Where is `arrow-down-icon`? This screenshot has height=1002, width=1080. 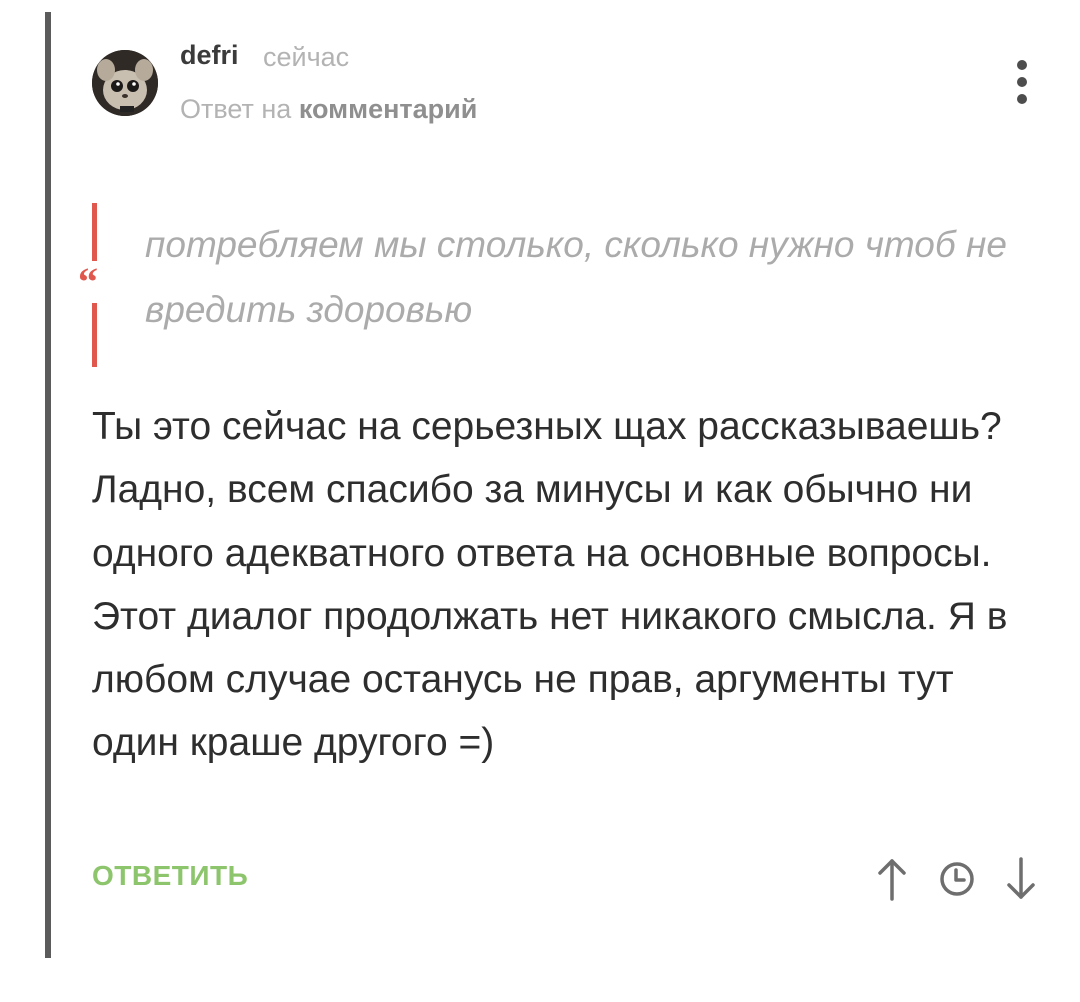
arrow-down-icon is located at coordinates (1021, 881).